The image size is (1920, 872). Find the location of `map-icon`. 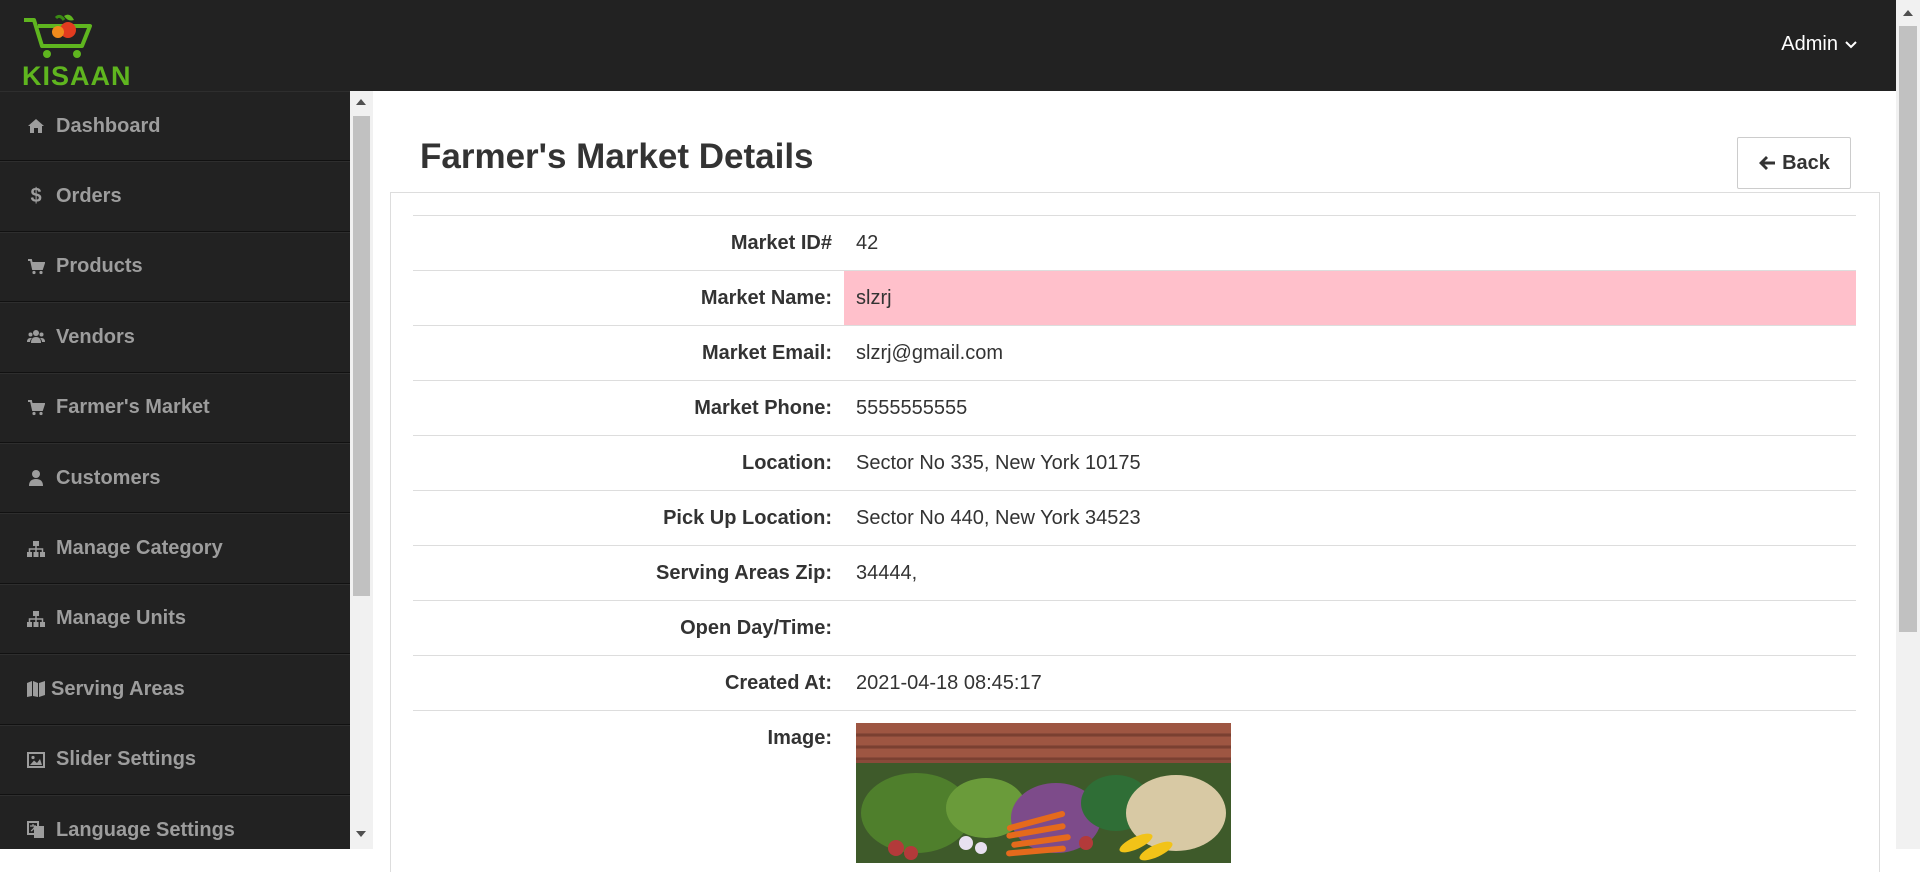

map-icon is located at coordinates (36, 689).